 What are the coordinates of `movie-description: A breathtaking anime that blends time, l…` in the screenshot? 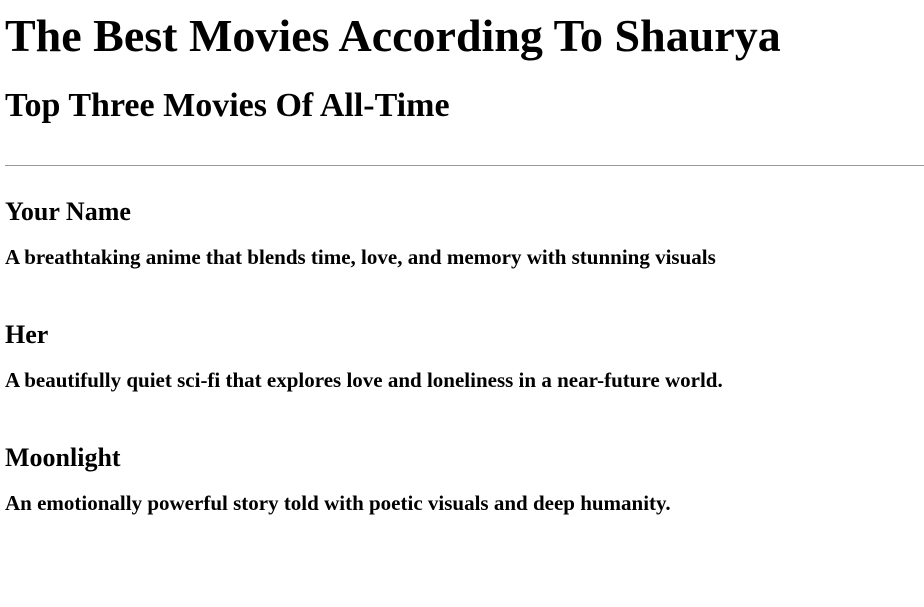 It's located at (360, 257).